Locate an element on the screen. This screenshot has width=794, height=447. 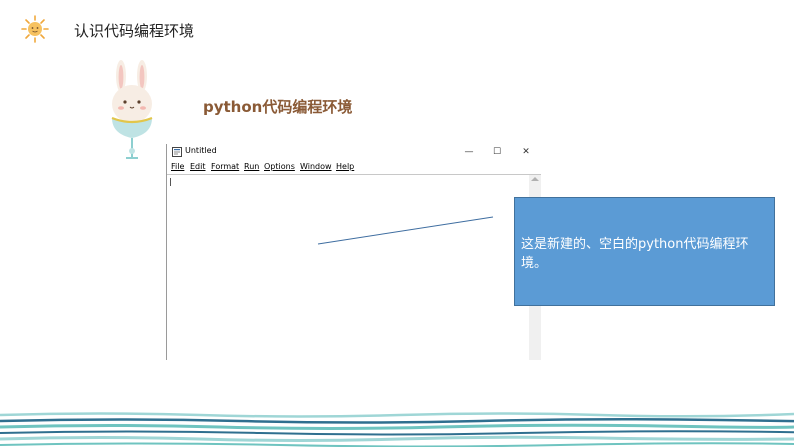
callout-box: 这是新建的、空白的python代码编程环境。 is located at coordinates (644, 251).